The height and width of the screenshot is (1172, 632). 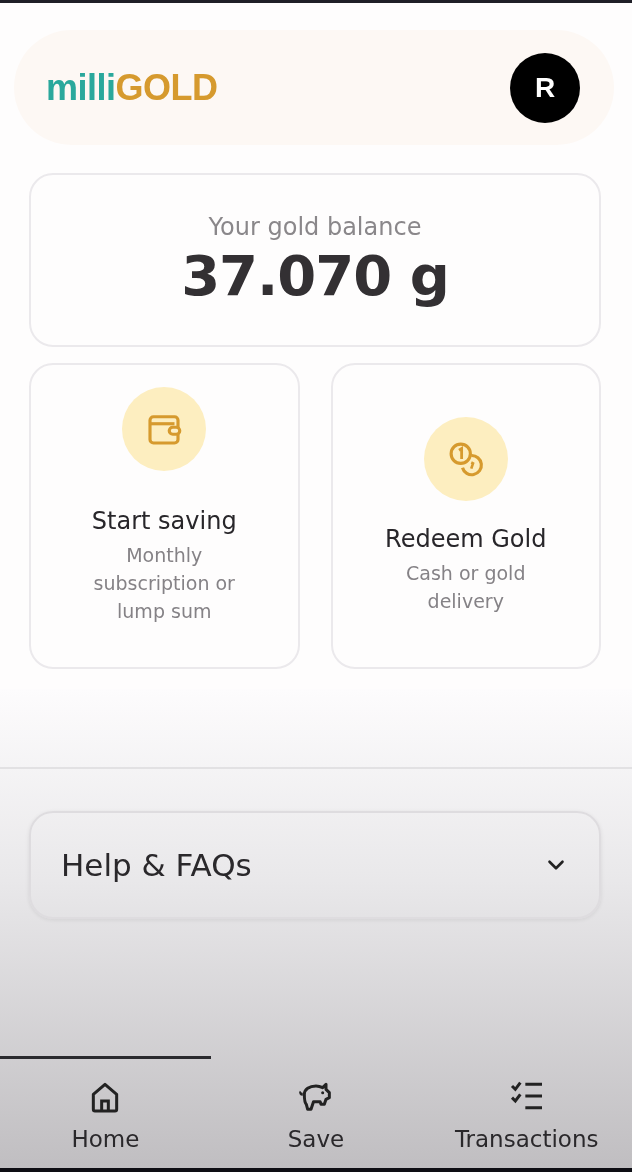 I want to click on action-card: Start saving Monthly subscription or lump sum, so click(x=164, y=516).